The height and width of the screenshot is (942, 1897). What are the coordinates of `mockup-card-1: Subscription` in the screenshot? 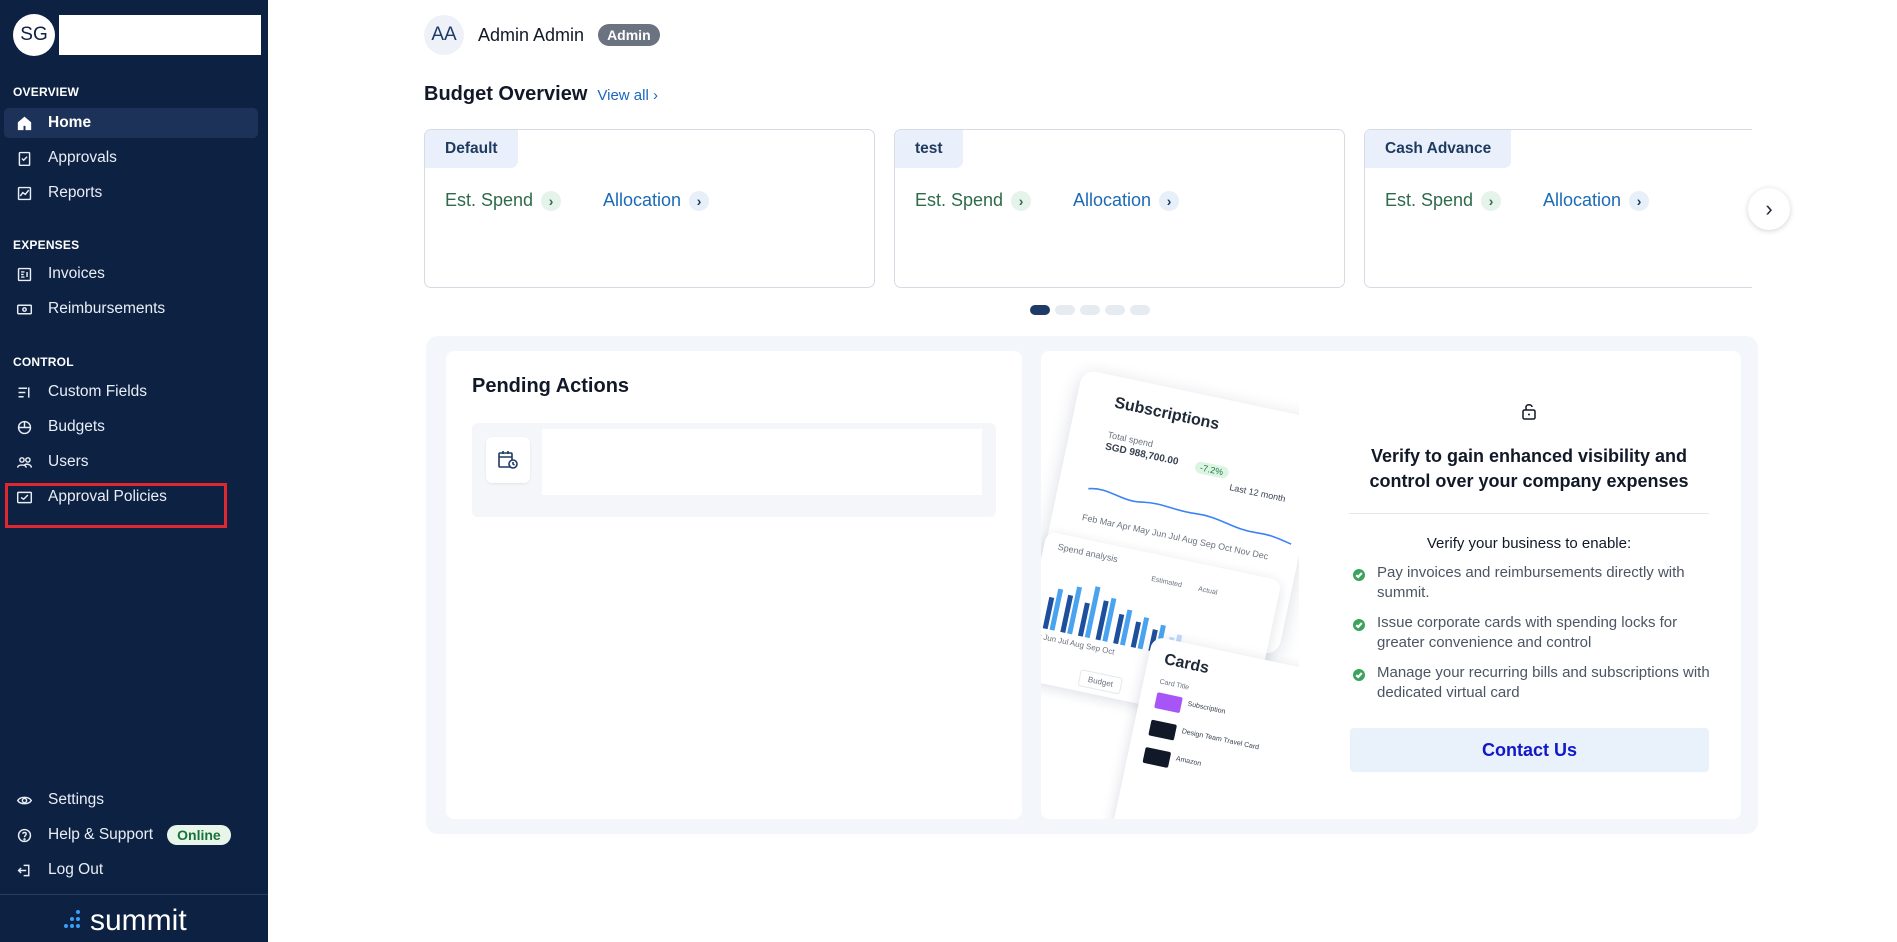 It's located at (1206, 708).